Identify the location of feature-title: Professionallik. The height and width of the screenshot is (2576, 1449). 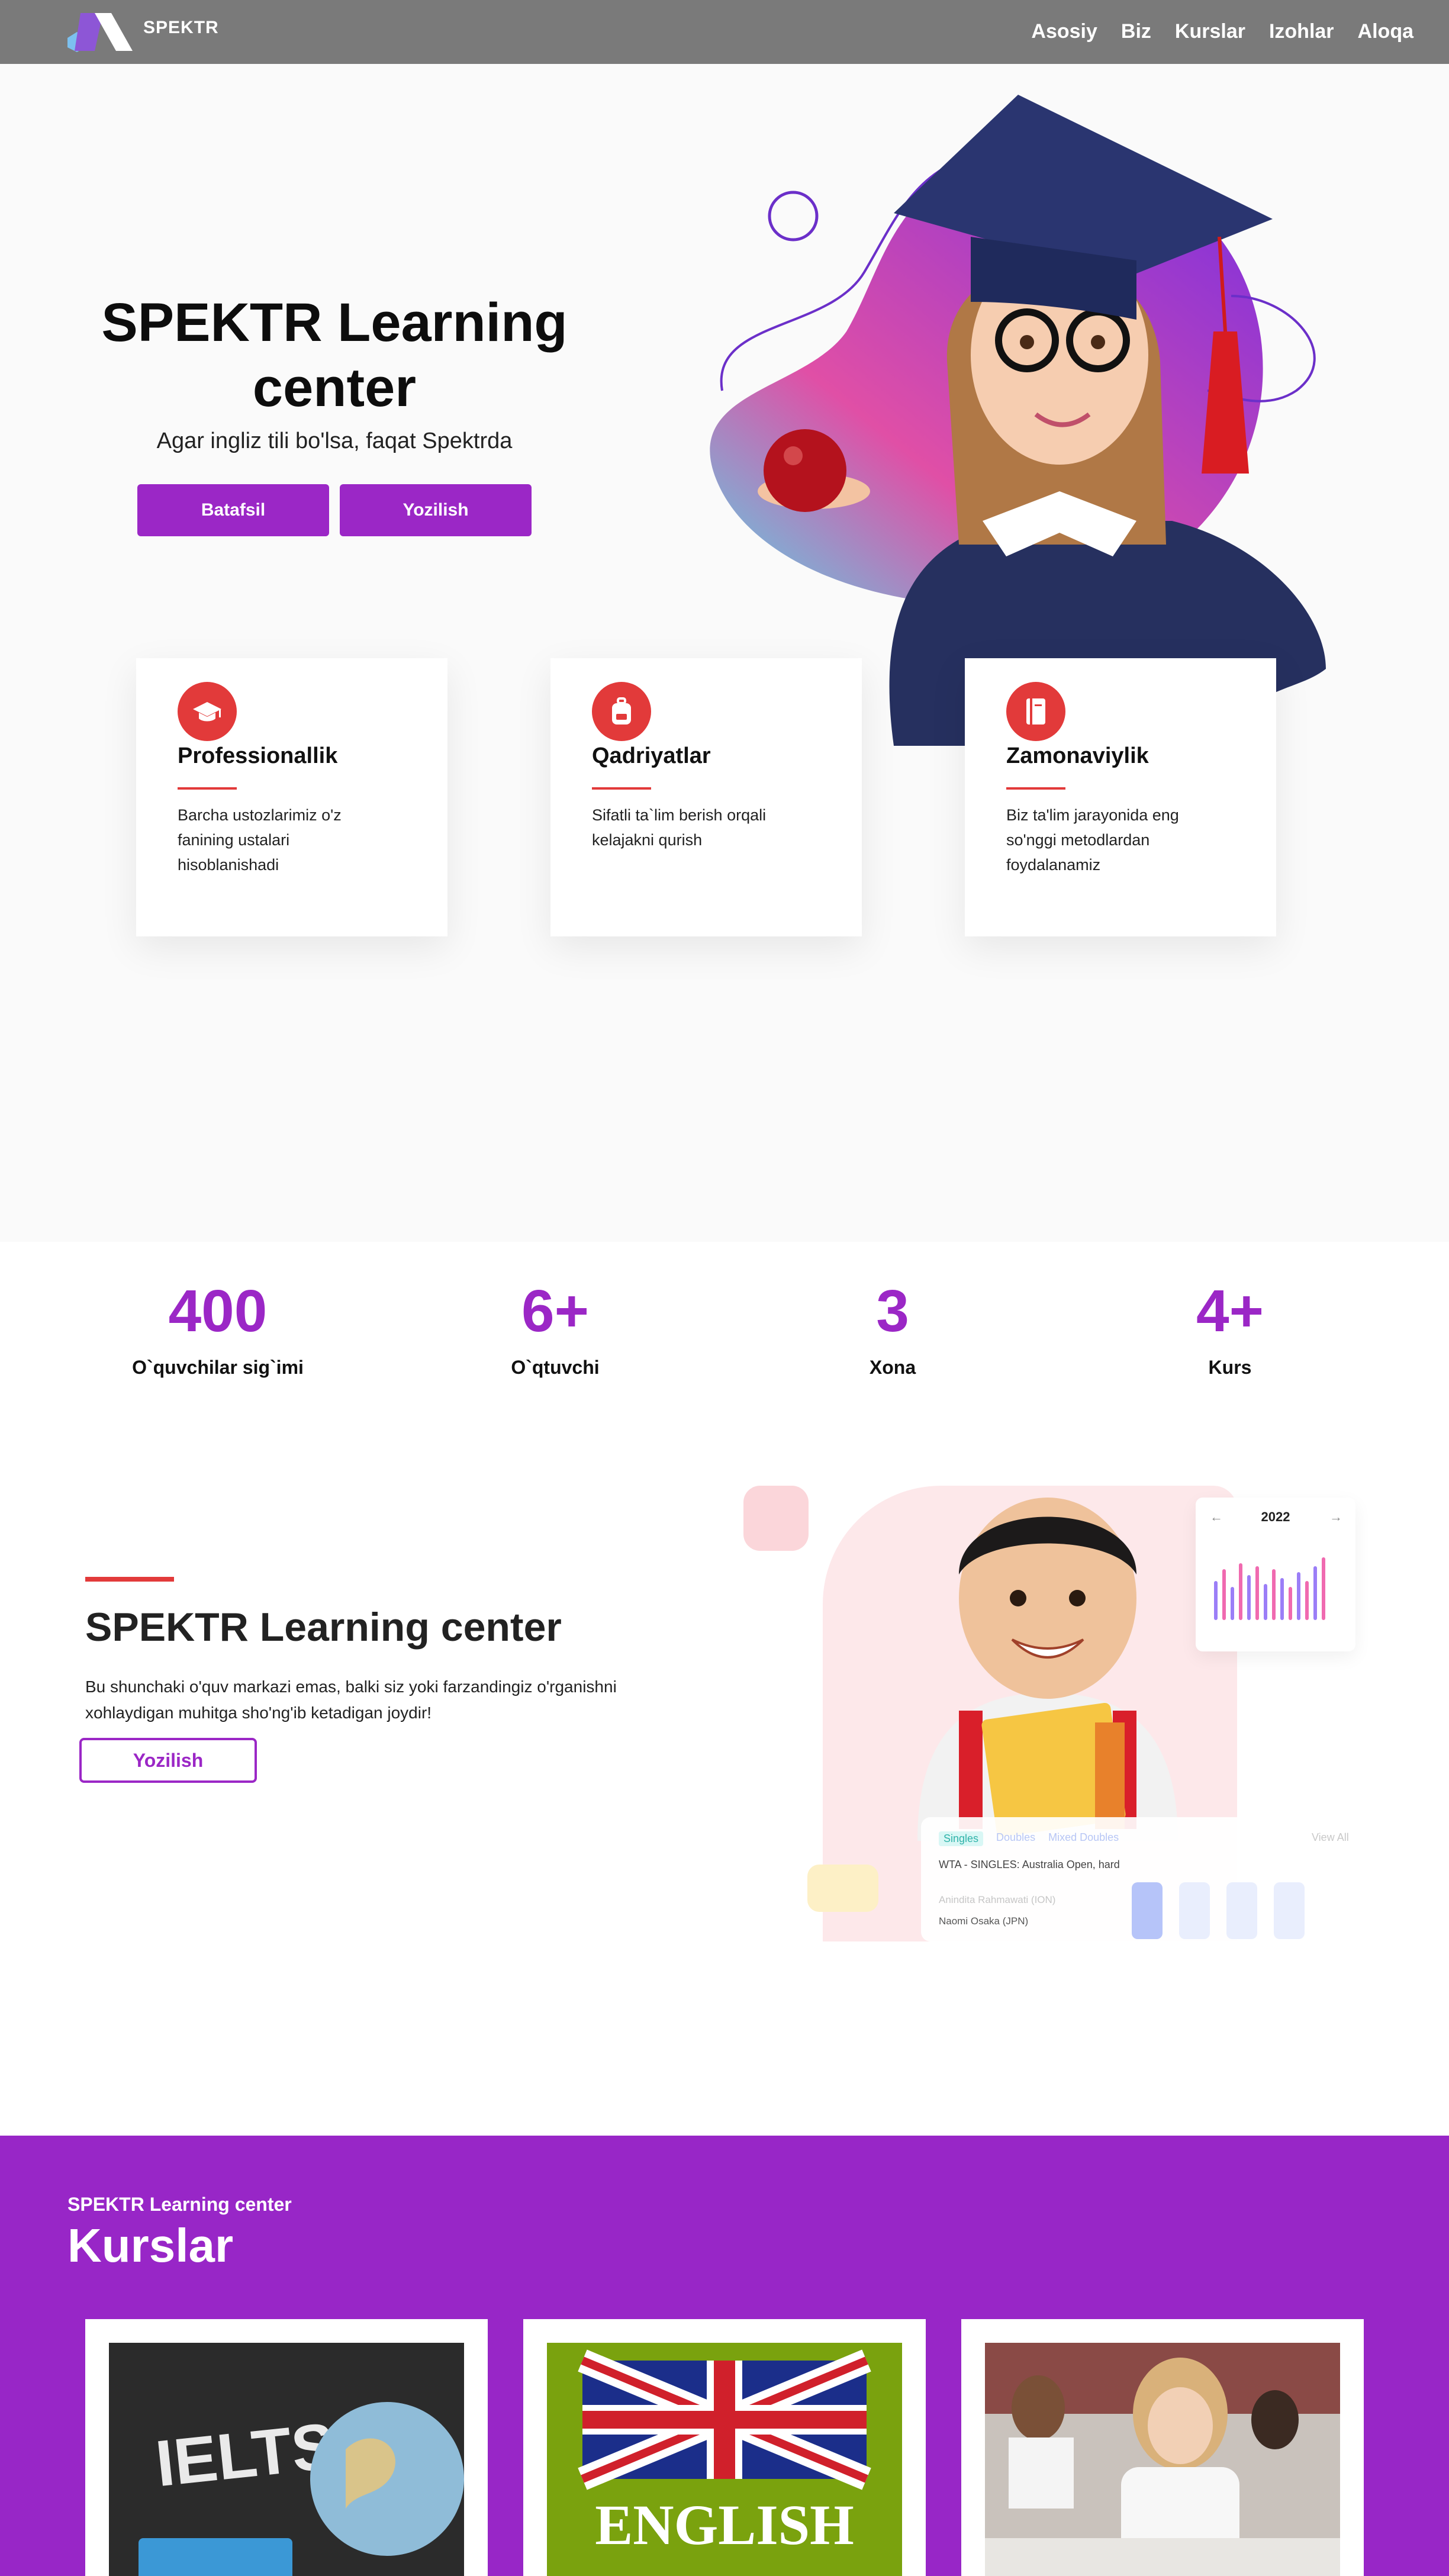
(258, 755).